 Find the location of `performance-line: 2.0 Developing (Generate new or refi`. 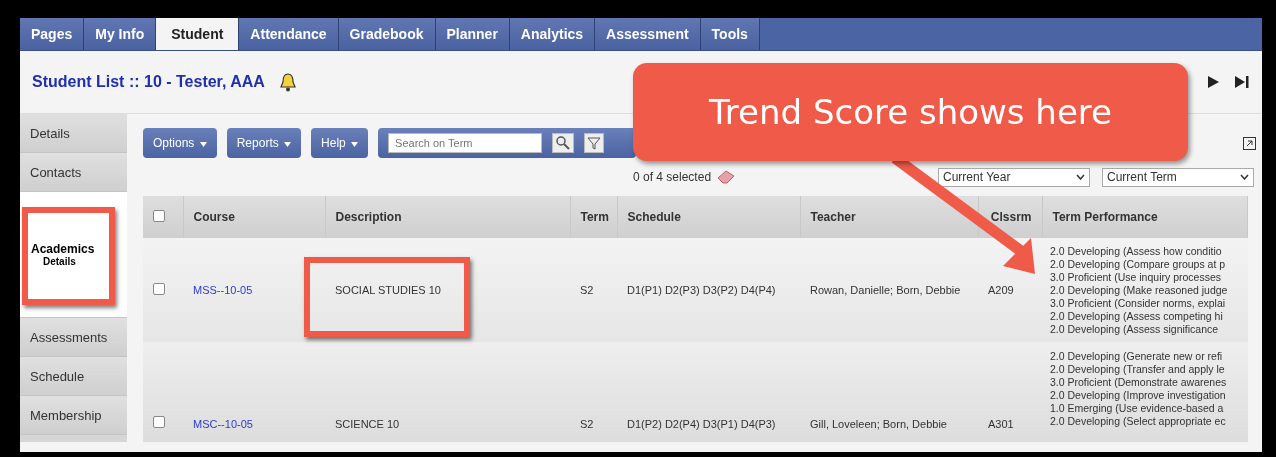

performance-line: 2.0 Developing (Generate new or refi is located at coordinates (1137, 356).